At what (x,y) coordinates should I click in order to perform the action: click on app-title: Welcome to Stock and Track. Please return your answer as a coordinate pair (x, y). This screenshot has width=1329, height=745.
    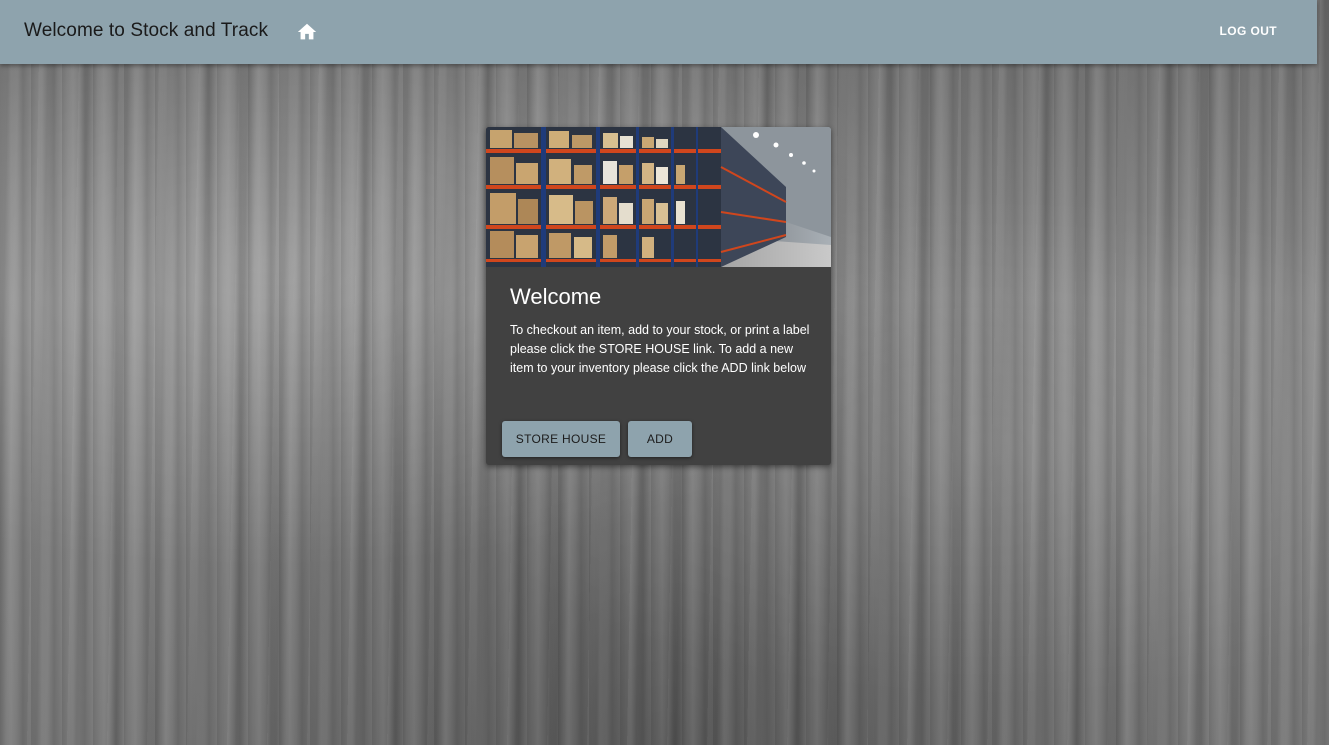
    Looking at the image, I should click on (146, 30).